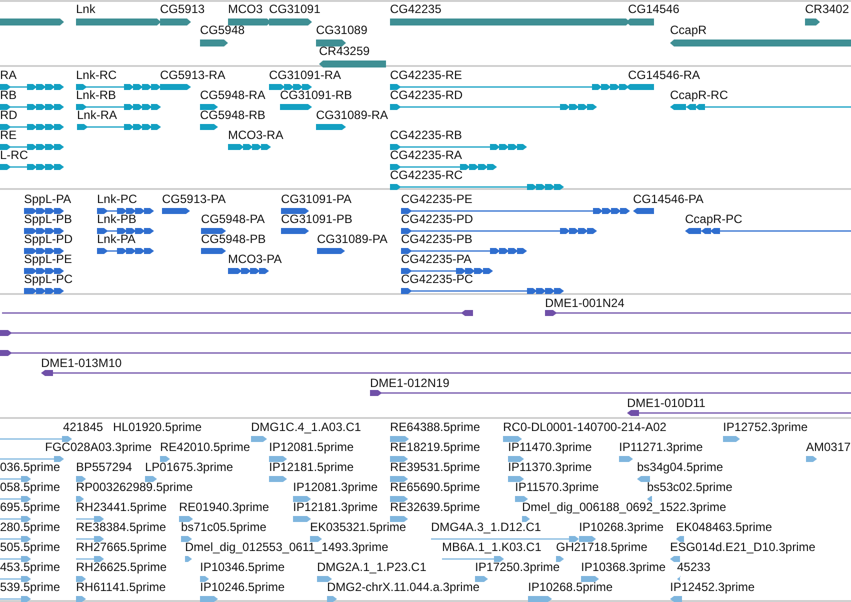  What do you see at coordinates (96, 95) in the screenshot?
I see `feature-label: Lnk-RB` at bounding box center [96, 95].